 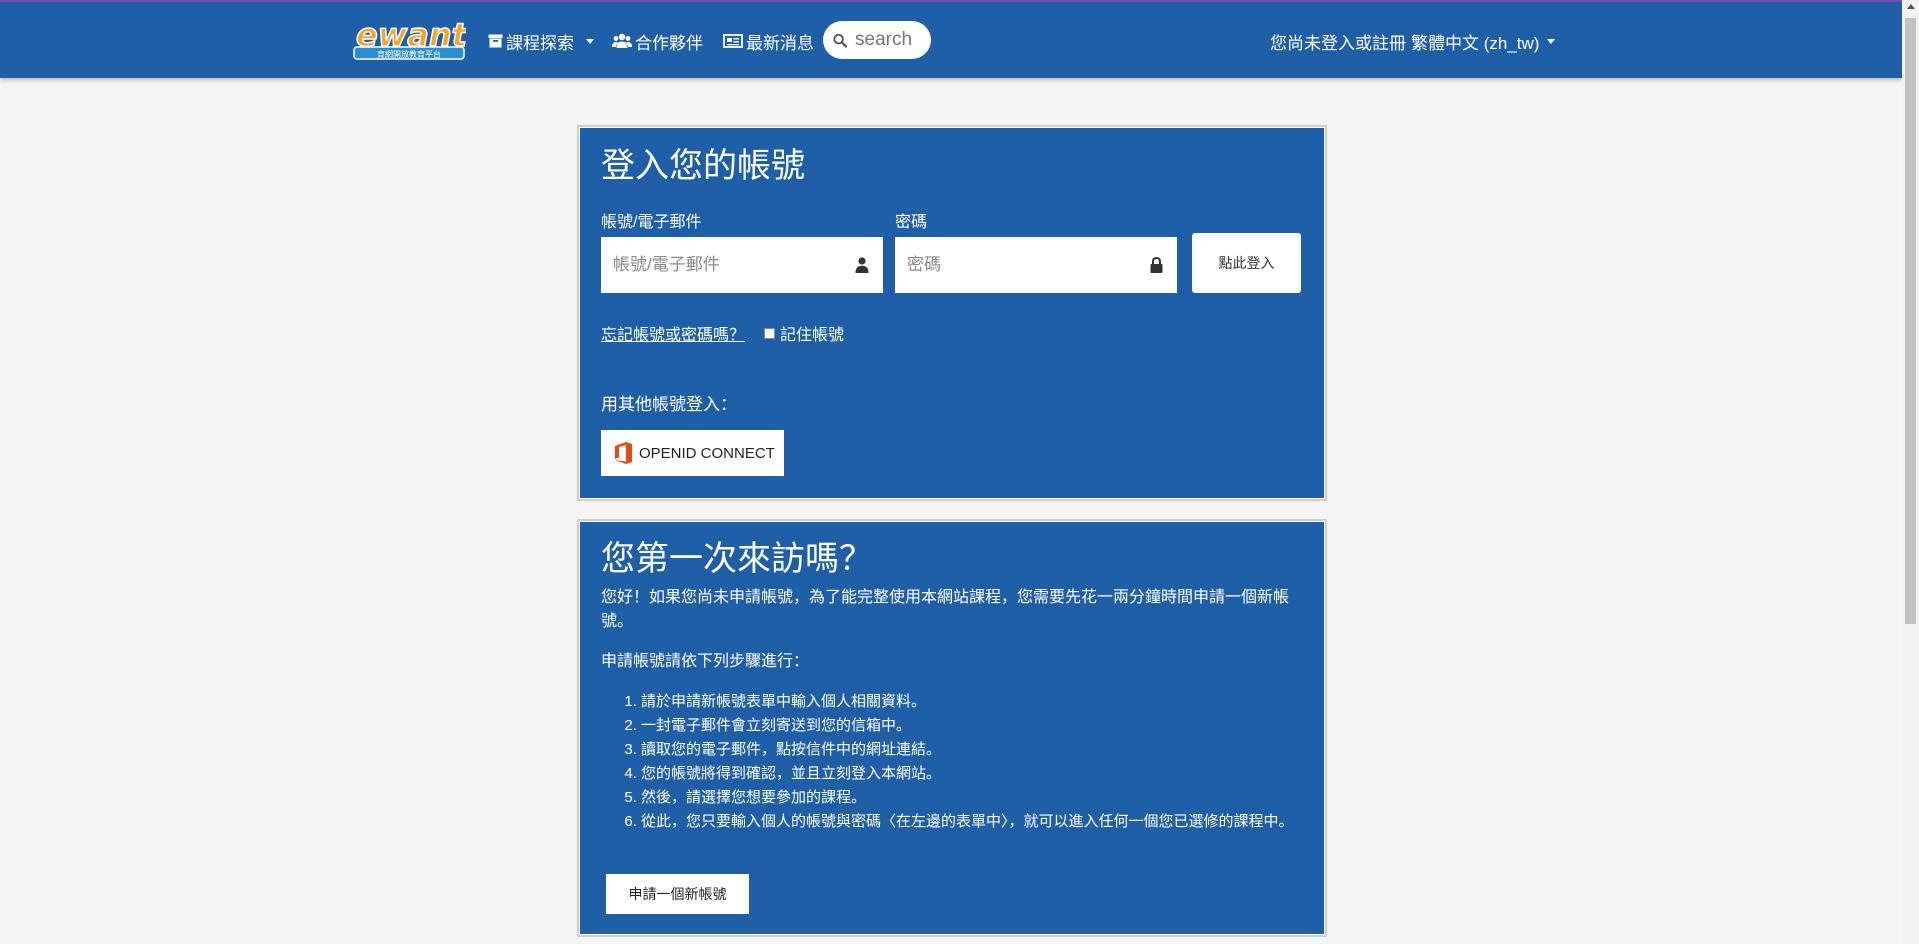 I want to click on scroll-thumb, so click(x=1910, y=321).